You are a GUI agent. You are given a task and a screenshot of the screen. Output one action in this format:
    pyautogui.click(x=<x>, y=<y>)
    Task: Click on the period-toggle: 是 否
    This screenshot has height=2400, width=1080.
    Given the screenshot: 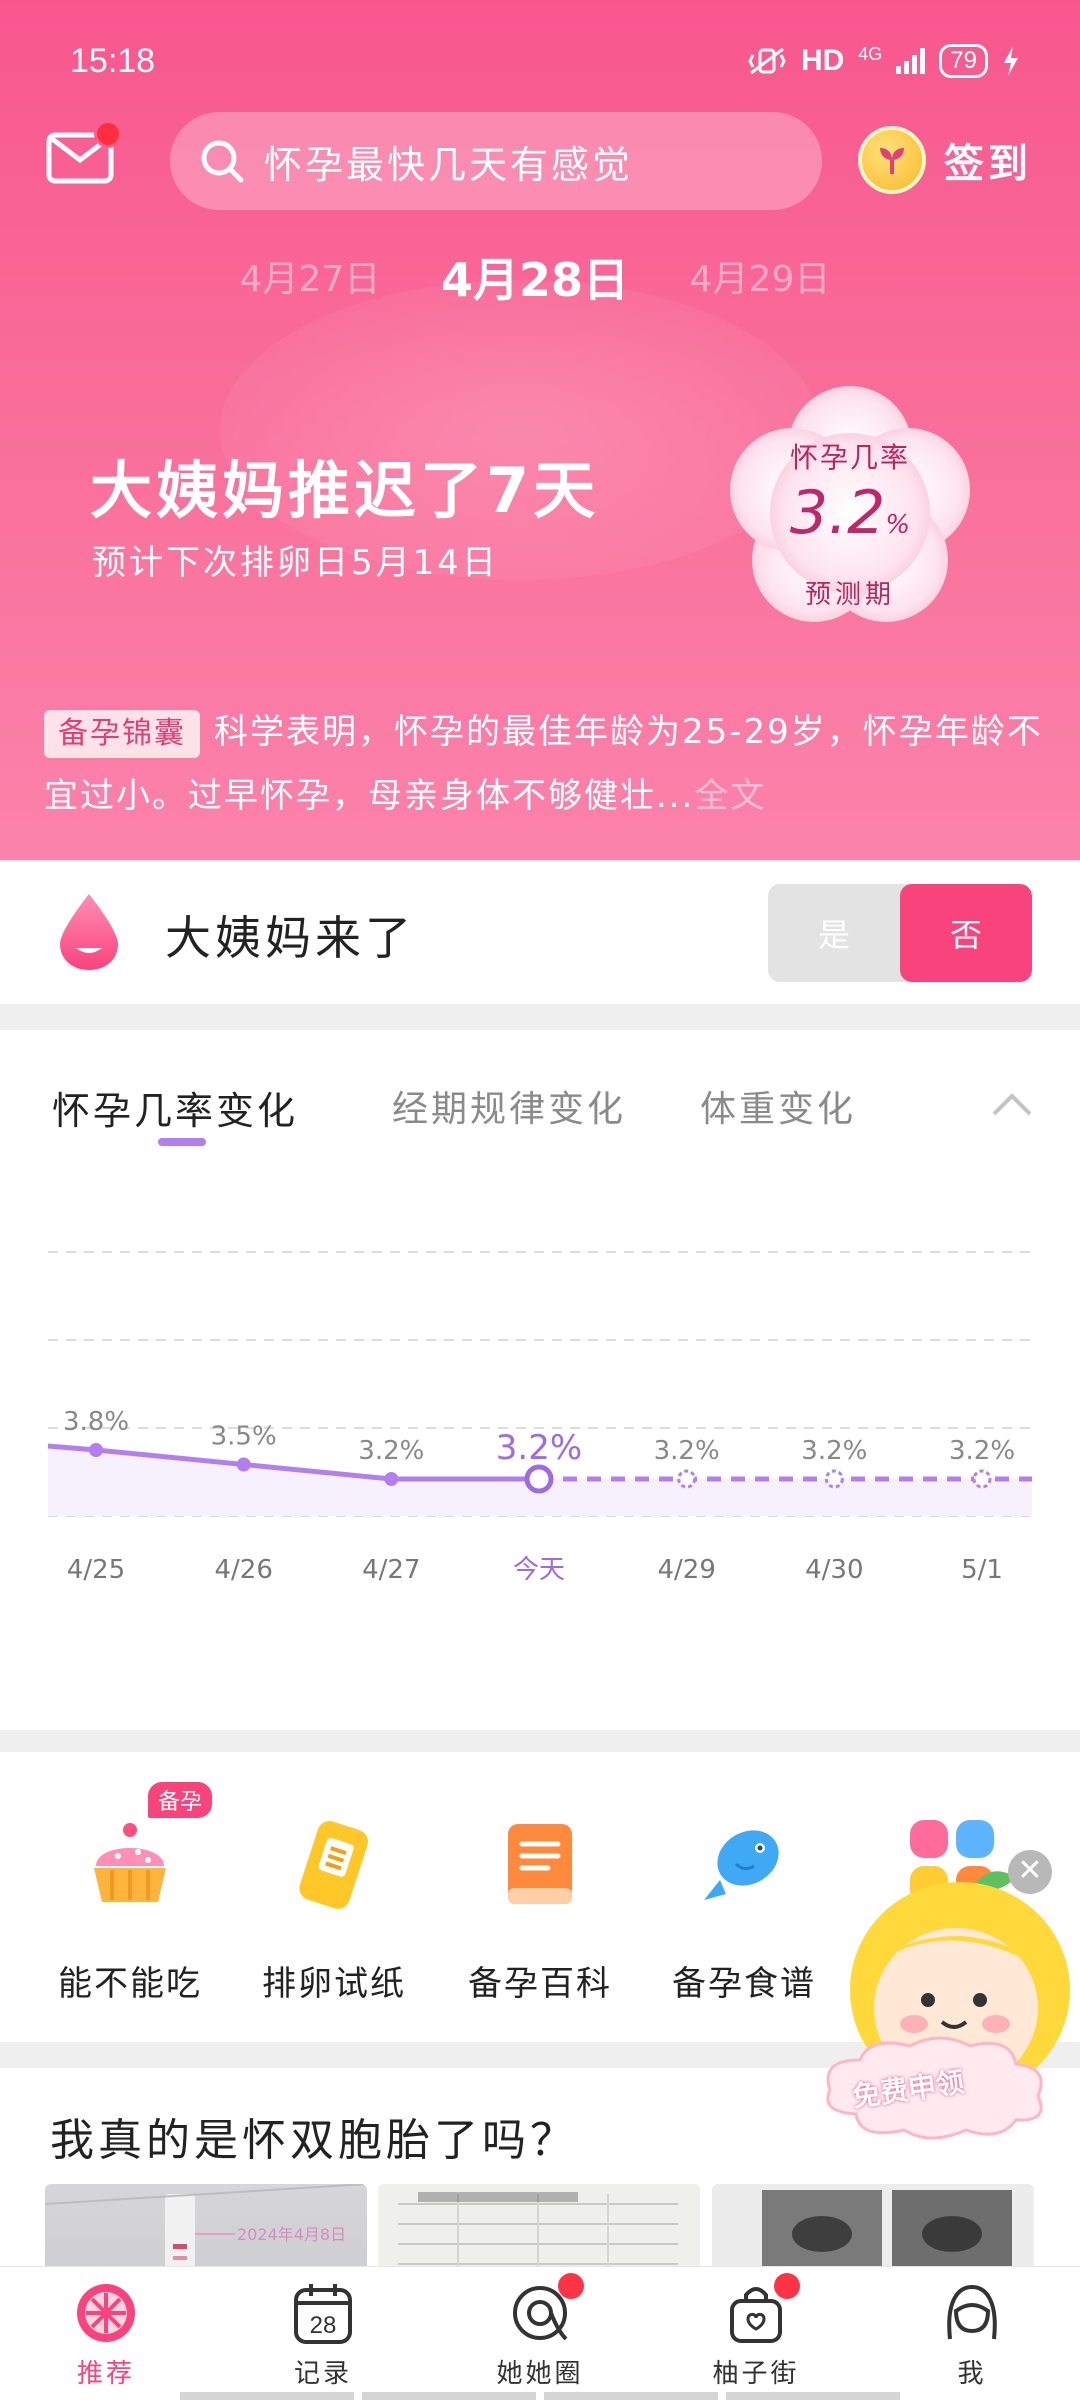 What is the action you would take?
    pyautogui.click(x=900, y=933)
    